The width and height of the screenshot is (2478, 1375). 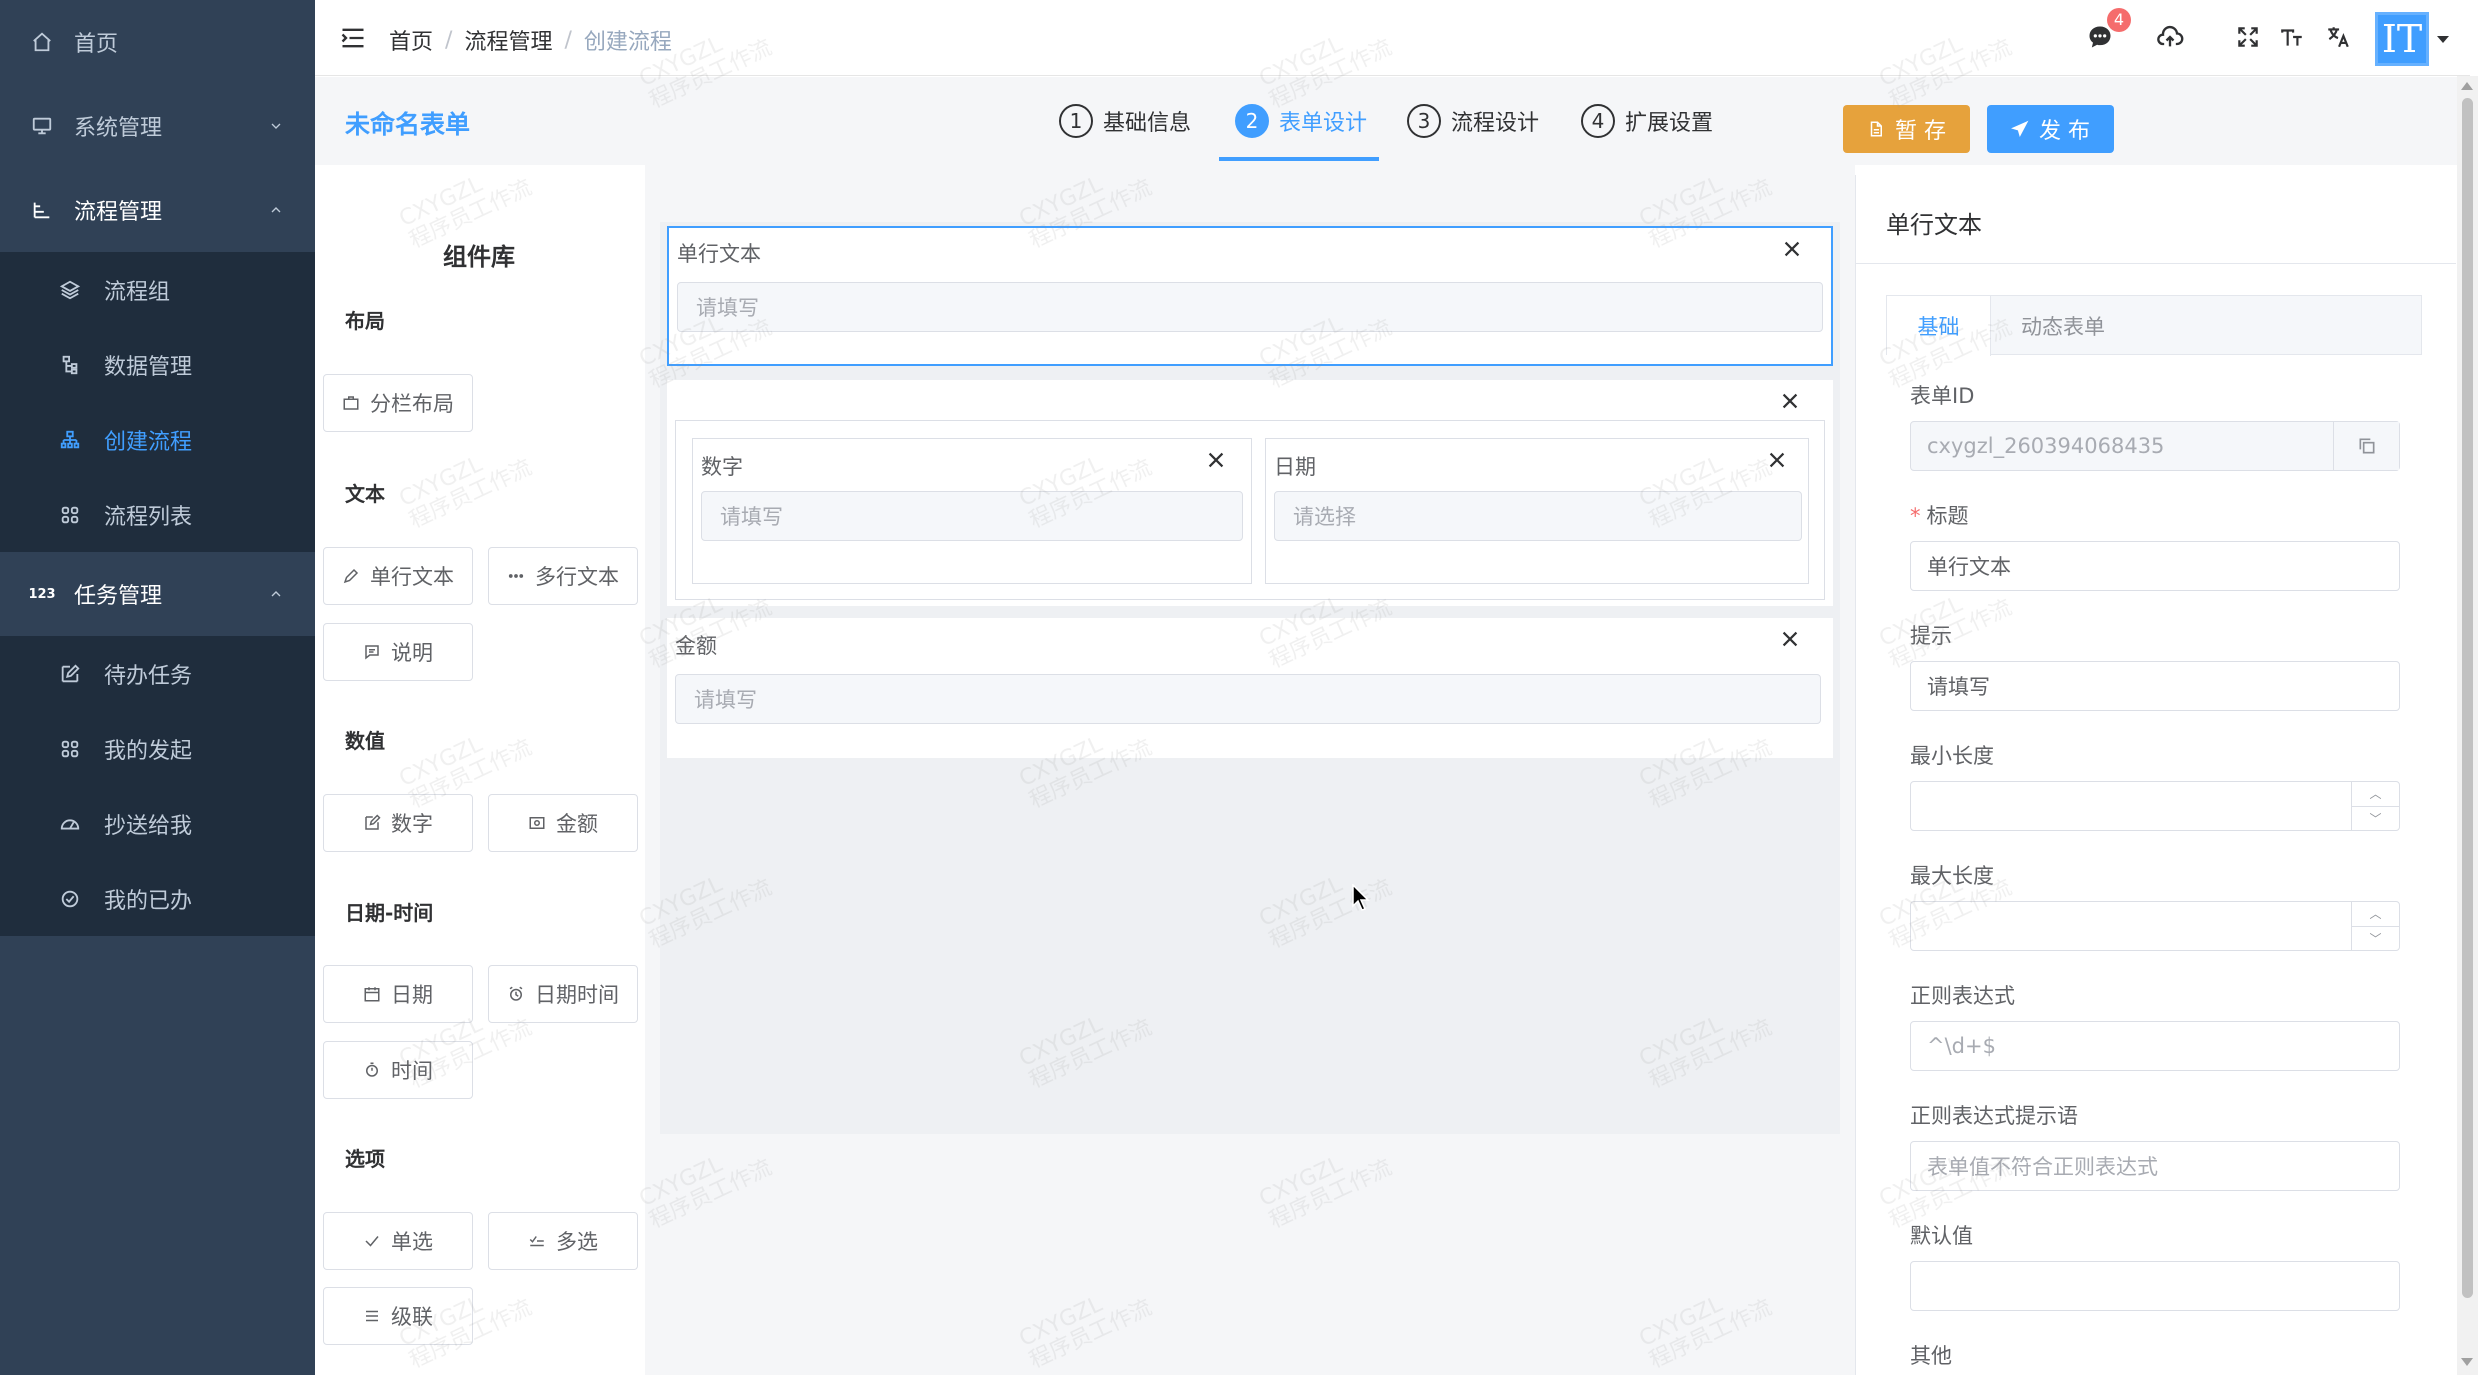 What do you see at coordinates (577, 995) in the screenshot?
I see `component-label: 日期时间` at bounding box center [577, 995].